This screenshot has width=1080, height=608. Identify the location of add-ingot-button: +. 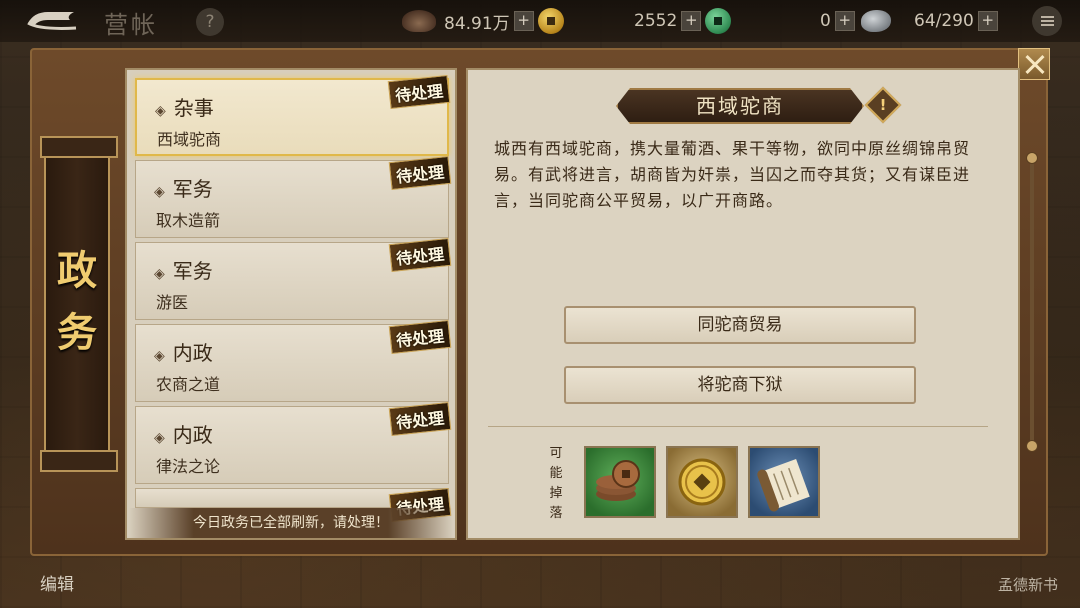
(523, 21).